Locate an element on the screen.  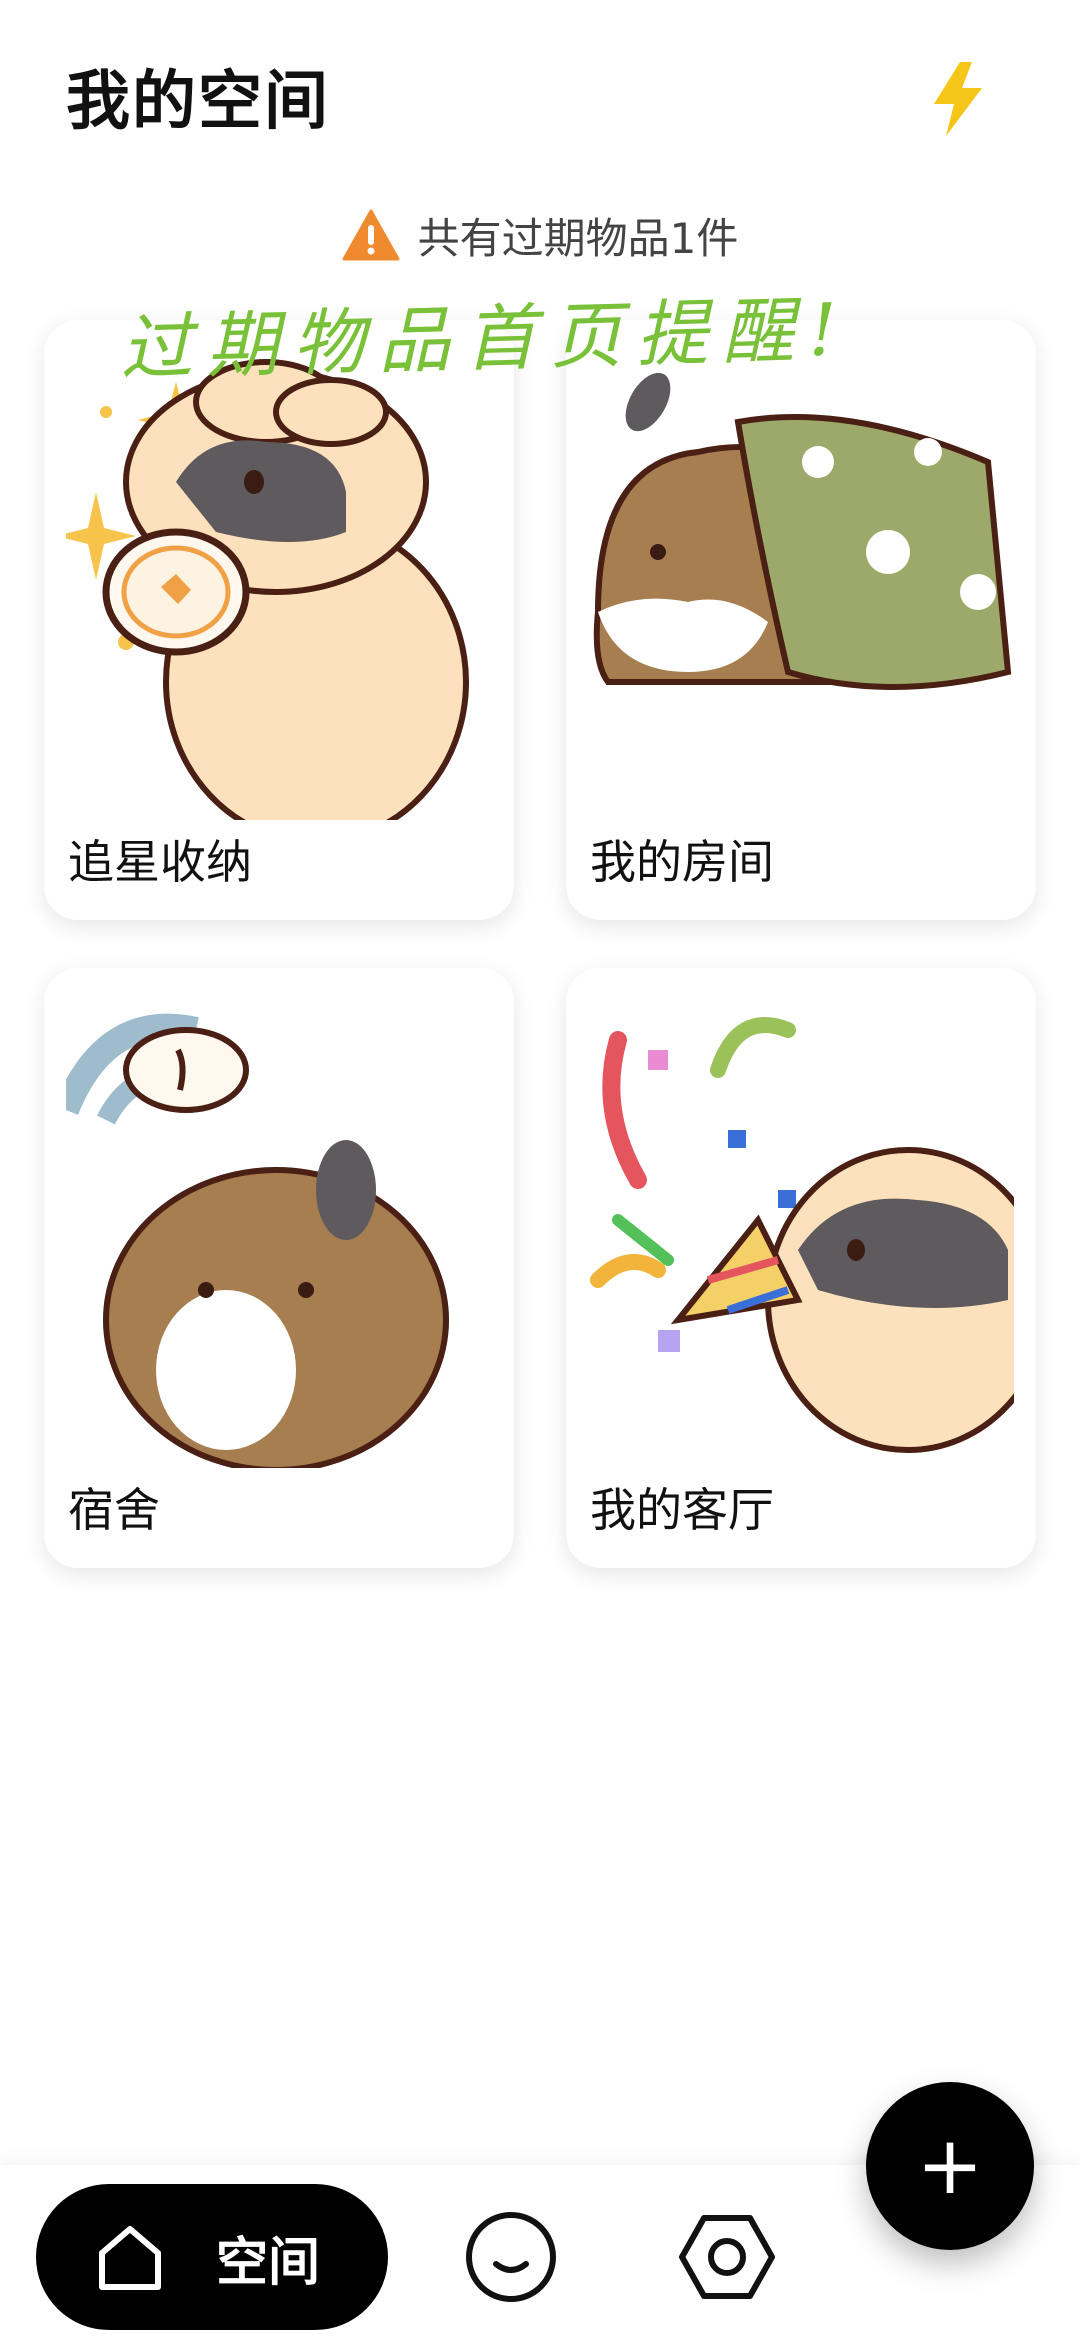
space-card-label: 追星收纳 is located at coordinates (160, 862).